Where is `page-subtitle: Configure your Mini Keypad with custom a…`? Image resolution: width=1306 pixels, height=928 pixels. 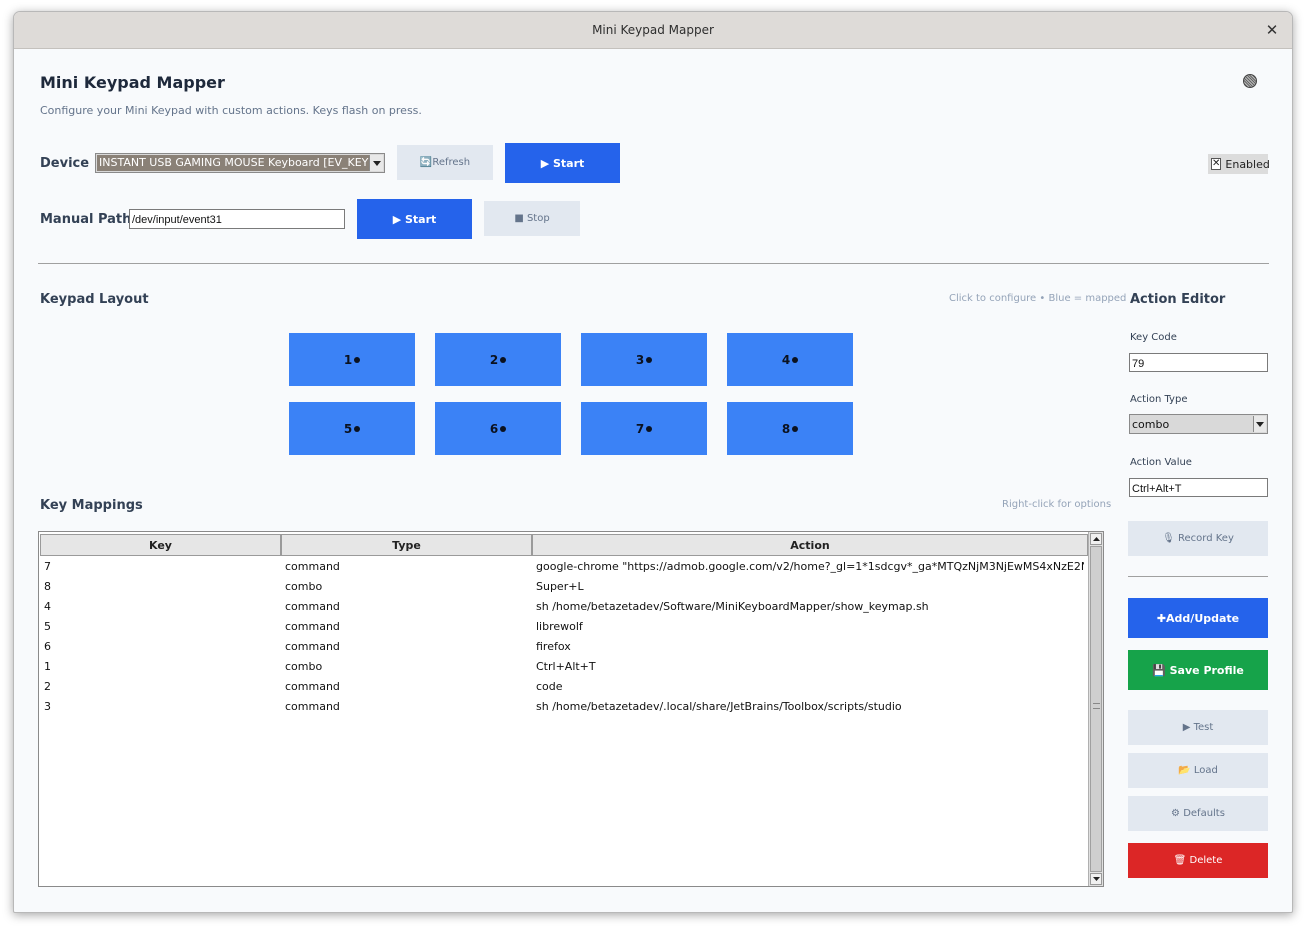 page-subtitle: Configure your Mini Keypad with custom a… is located at coordinates (231, 110).